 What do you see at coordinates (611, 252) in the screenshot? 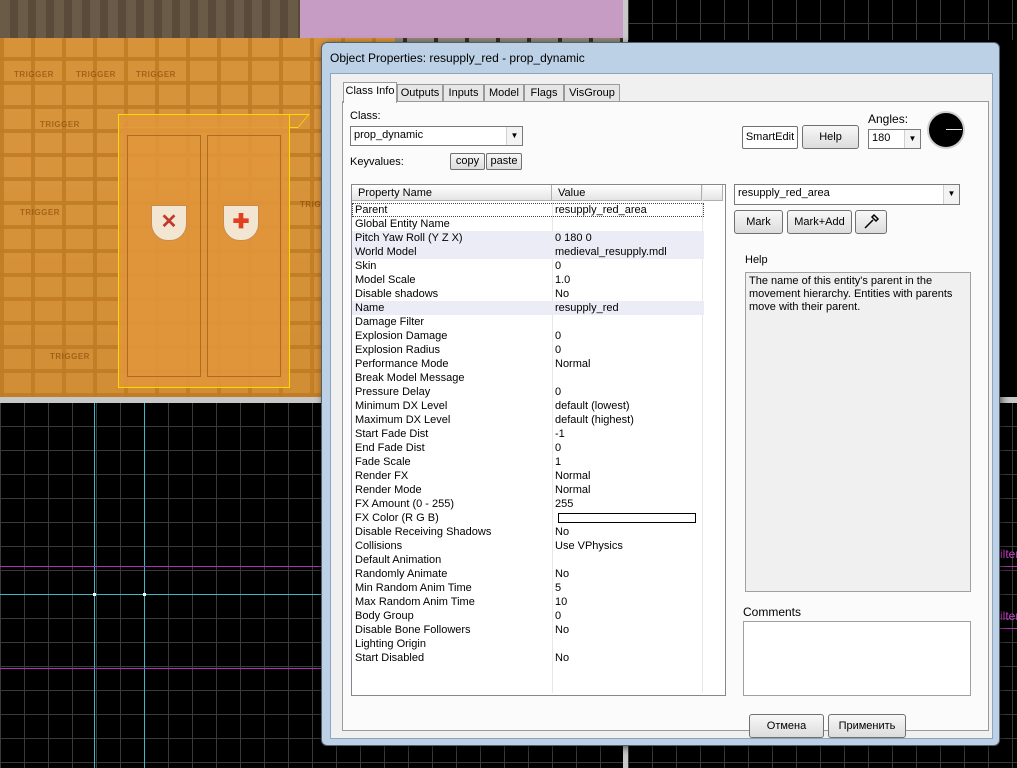
I see `property-value-cell: medieval_resupply.mdl` at bounding box center [611, 252].